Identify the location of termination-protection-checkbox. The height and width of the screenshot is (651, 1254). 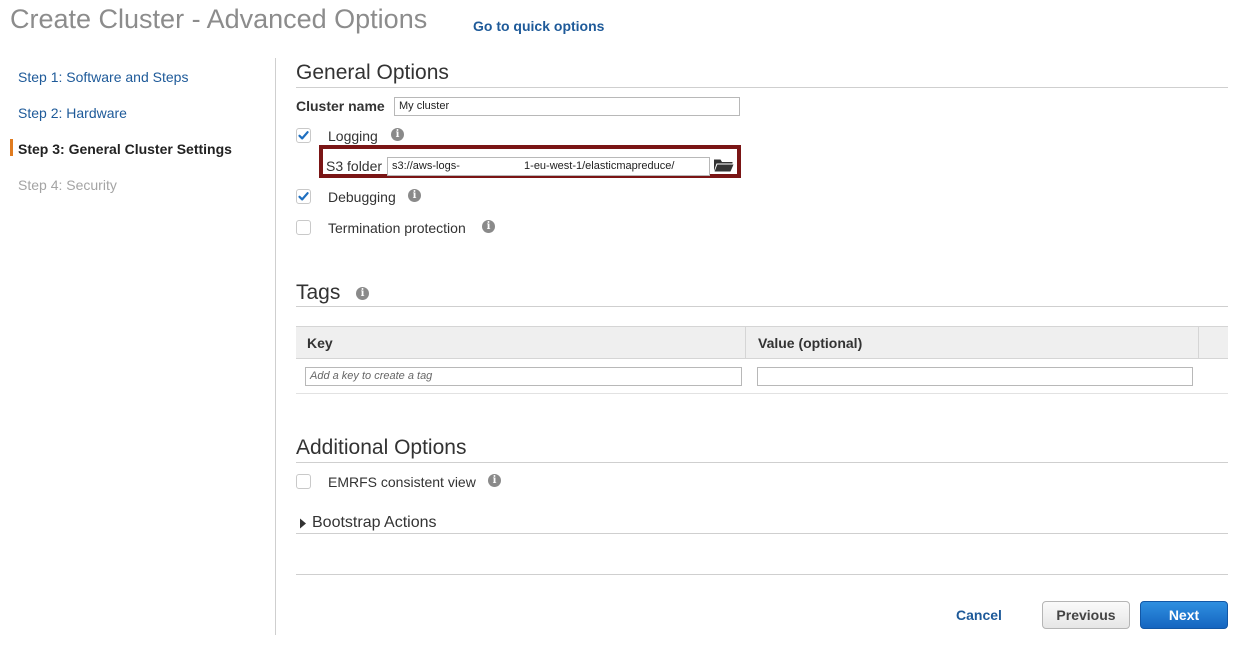
(303, 227).